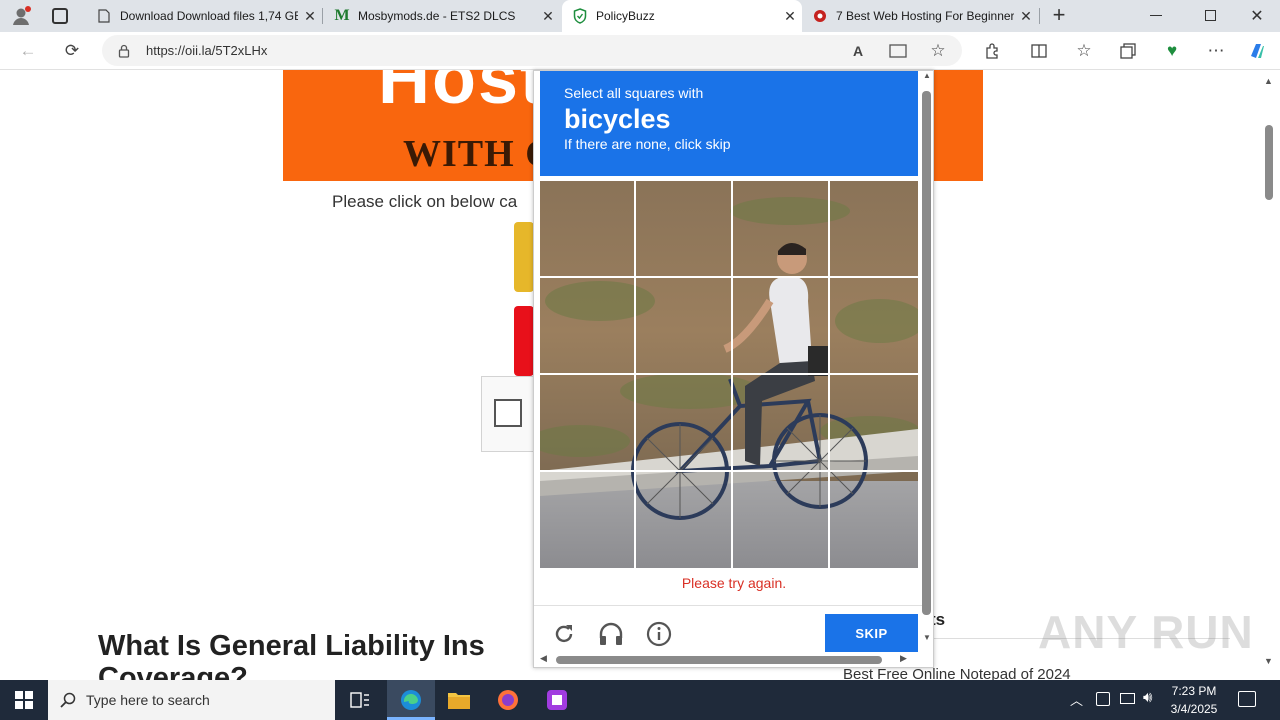 Image resolution: width=1280 pixels, height=720 pixels. Describe the element at coordinates (1147, 697) in the screenshot. I see `volume-icon: 🔊︎` at that location.